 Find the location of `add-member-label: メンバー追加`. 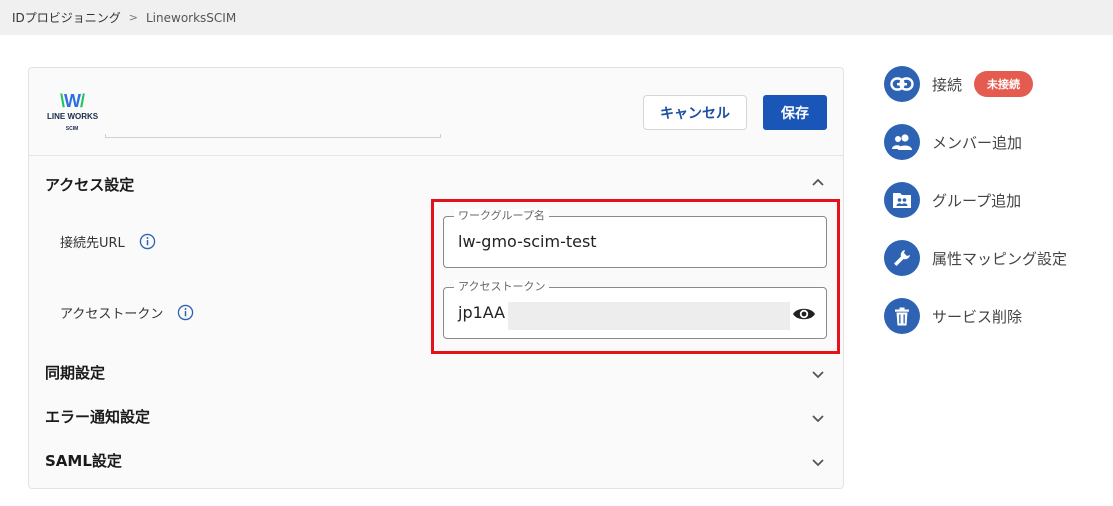

add-member-label: メンバー追加 is located at coordinates (977, 142).